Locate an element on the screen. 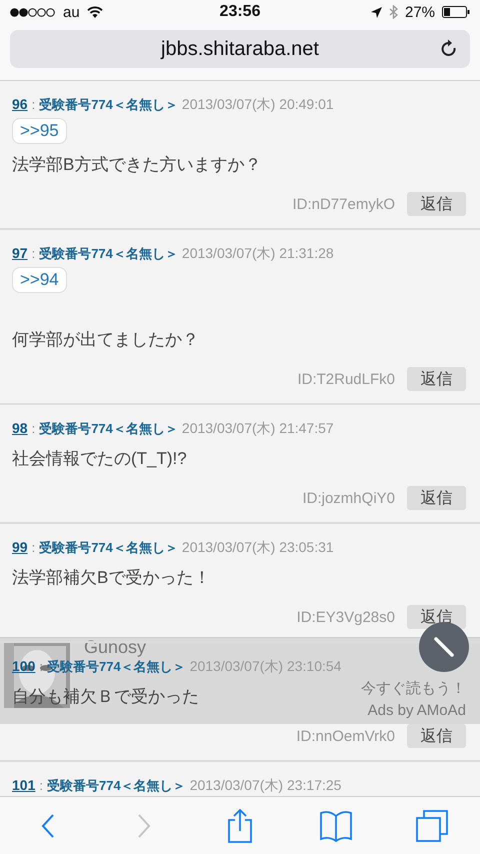 Image resolution: width=480 pixels, height=854 pixels. post-number-link: 100 is located at coordinates (24, 666).